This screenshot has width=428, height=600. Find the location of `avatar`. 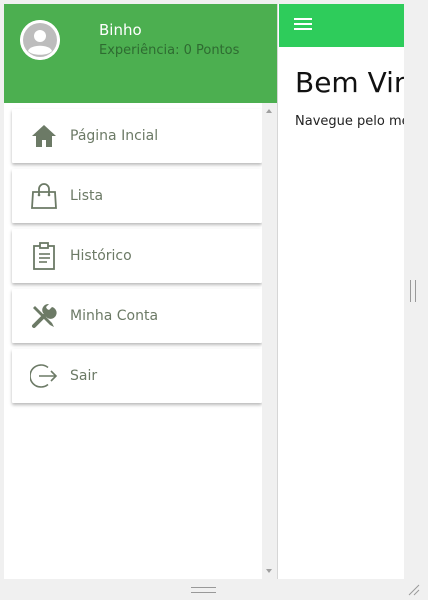

avatar is located at coordinates (40, 40).